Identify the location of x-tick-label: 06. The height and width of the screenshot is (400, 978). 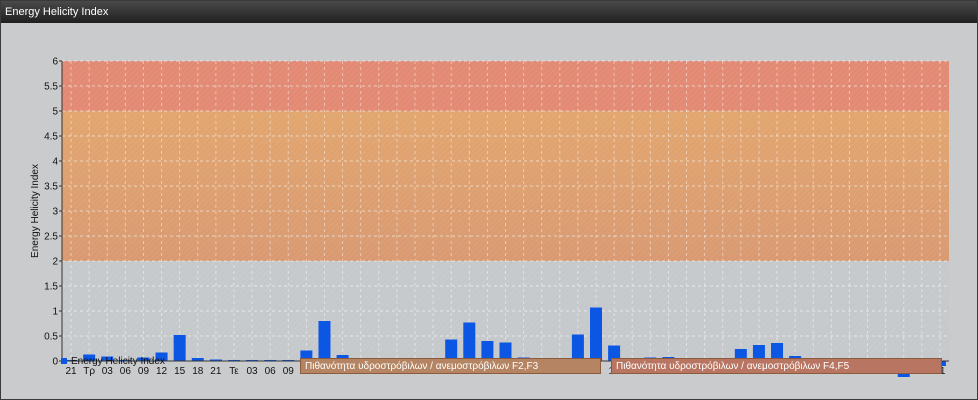
(271, 371).